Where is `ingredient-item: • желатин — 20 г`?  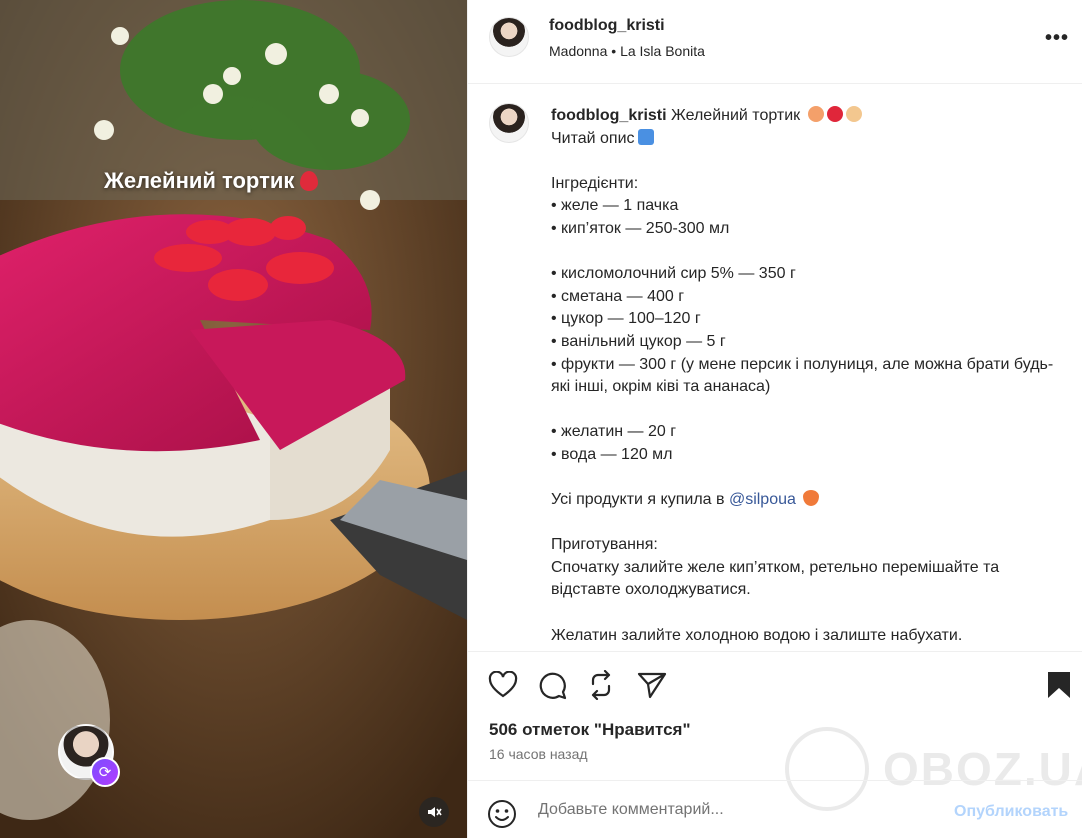 ingredient-item: • желатин — 20 г is located at coordinates (614, 432).